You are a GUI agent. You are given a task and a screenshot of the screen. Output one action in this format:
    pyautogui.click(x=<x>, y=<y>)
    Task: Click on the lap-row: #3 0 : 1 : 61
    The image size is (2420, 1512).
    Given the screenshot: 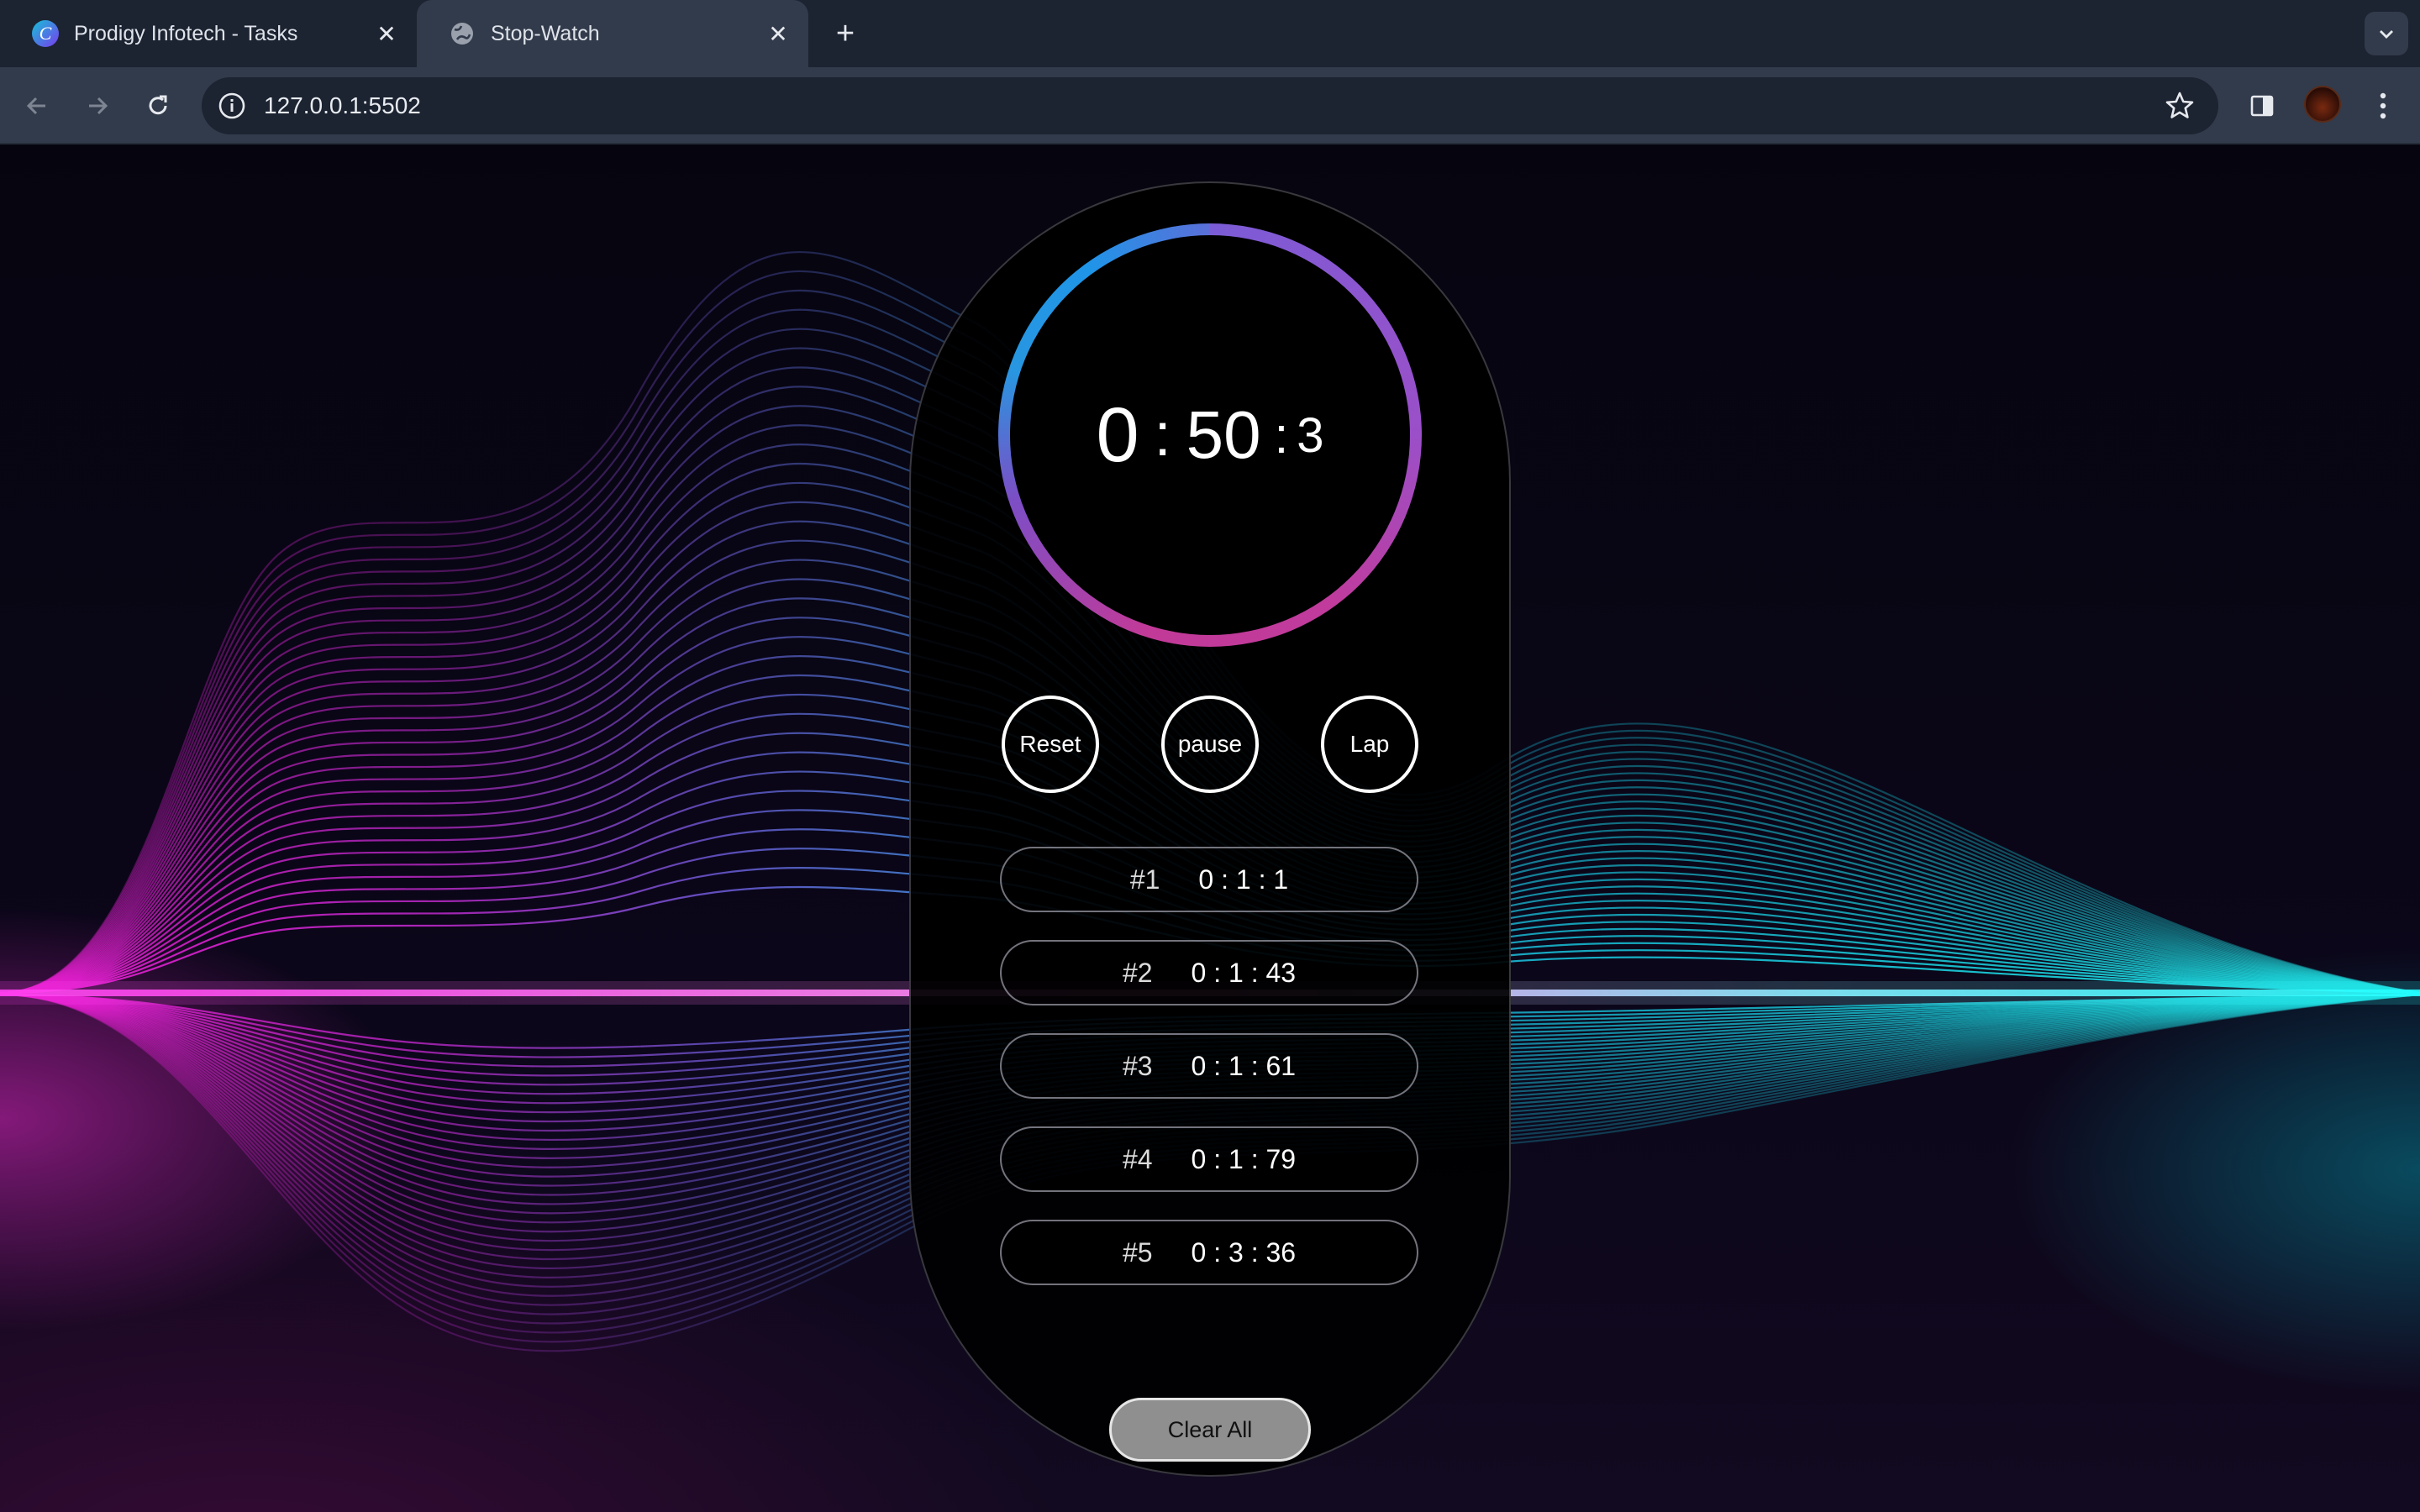 What is the action you would take?
    pyautogui.click(x=1209, y=1066)
    